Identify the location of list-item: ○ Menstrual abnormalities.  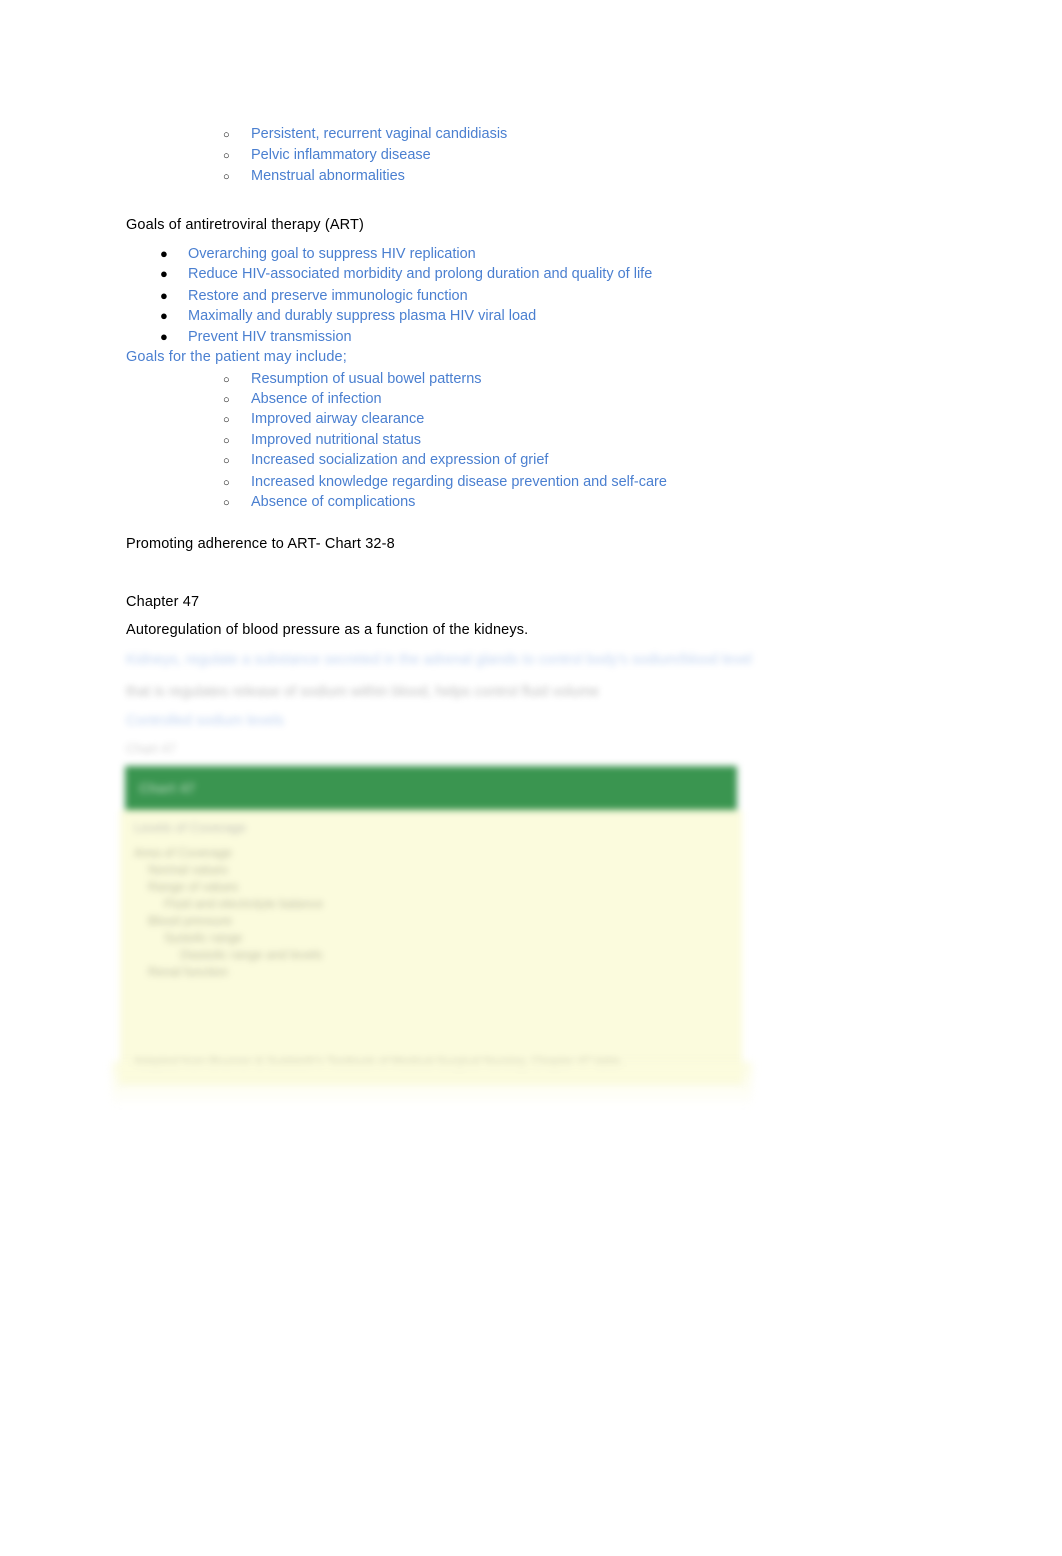
(314, 176).